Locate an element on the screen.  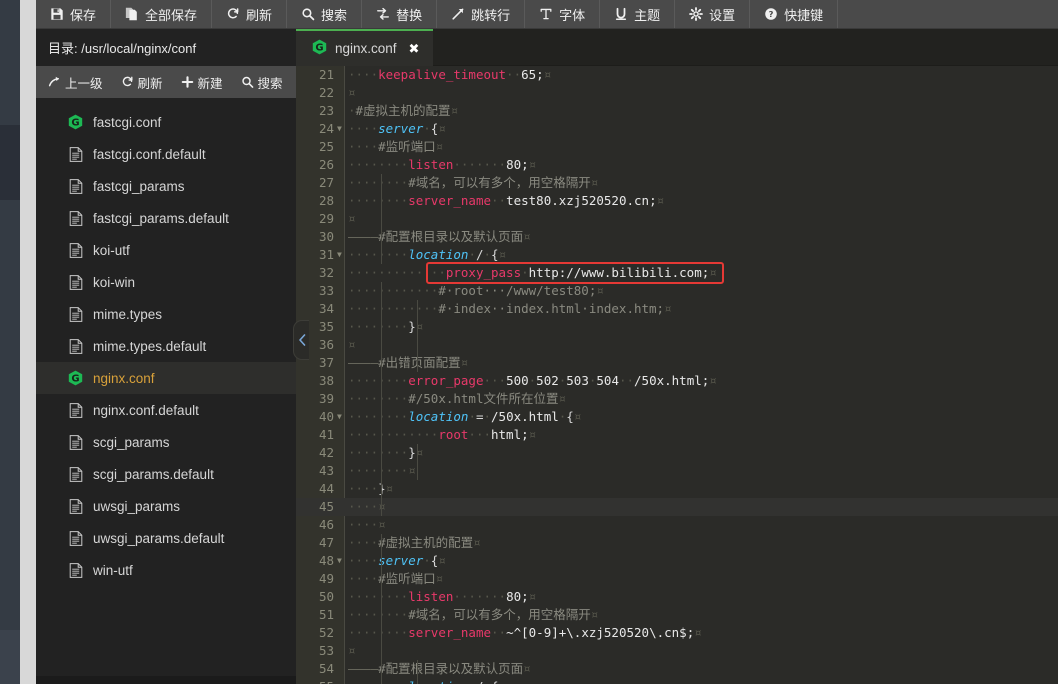
code-line-text: ····keepalive_timeout··65;¤ is located at coordinates (450, 74).